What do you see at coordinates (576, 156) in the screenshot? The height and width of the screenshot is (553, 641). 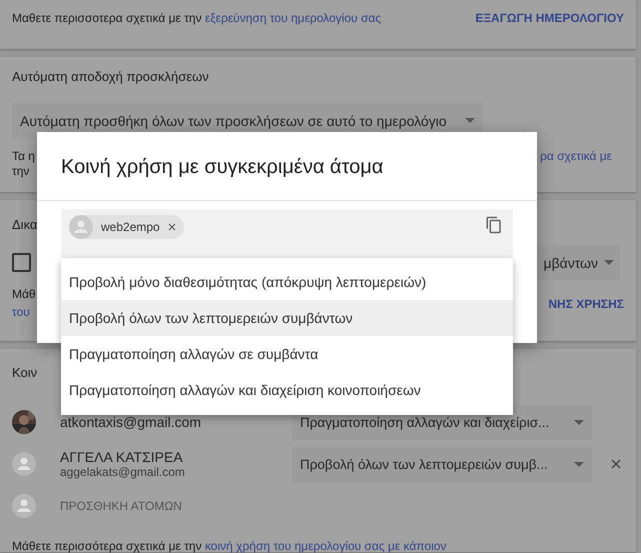 I see `help-link: ρα σχετικά με` at bounding box center [576, 156].